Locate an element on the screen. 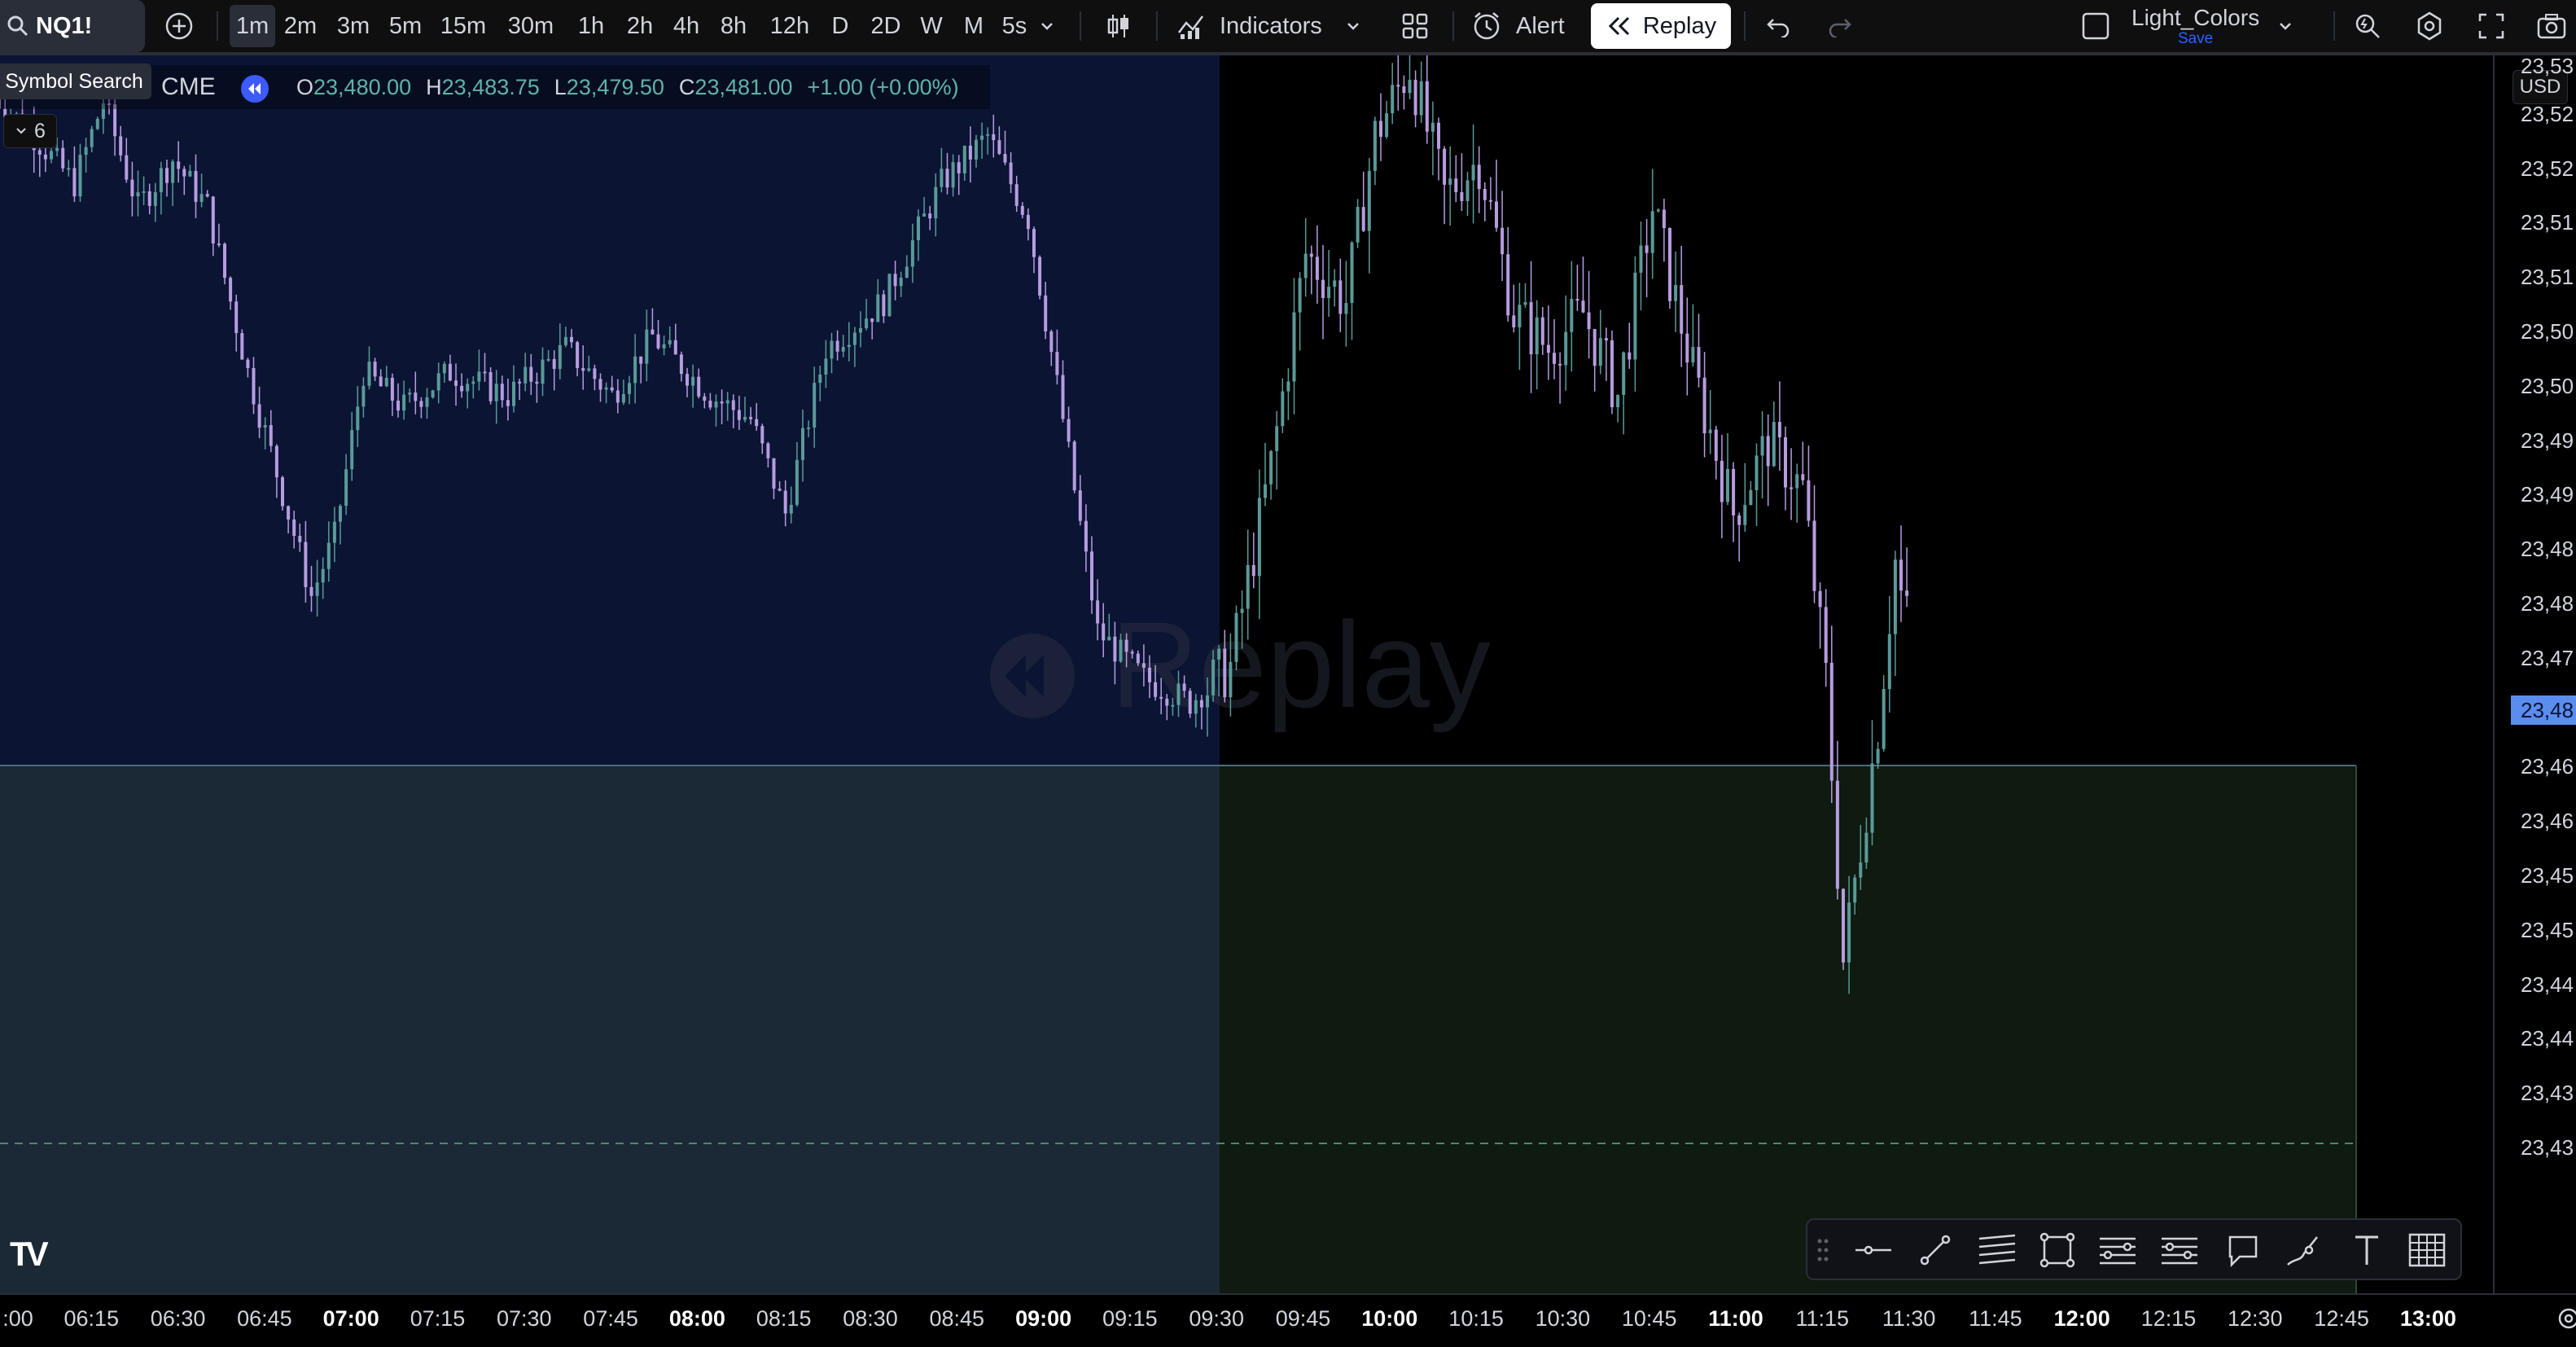  fib-retracement-button is located at coordinates (2117, 1250).